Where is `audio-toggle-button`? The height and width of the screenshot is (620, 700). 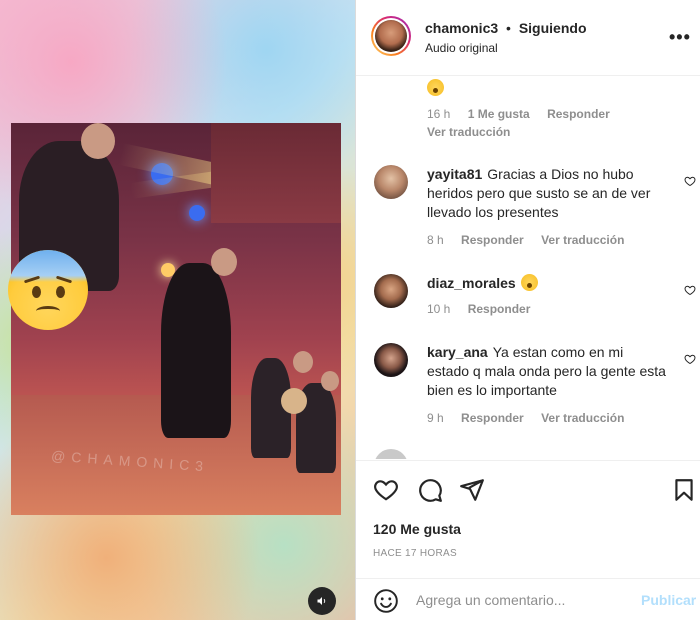
audio-toggle-button is located at coordinates (322, 601).